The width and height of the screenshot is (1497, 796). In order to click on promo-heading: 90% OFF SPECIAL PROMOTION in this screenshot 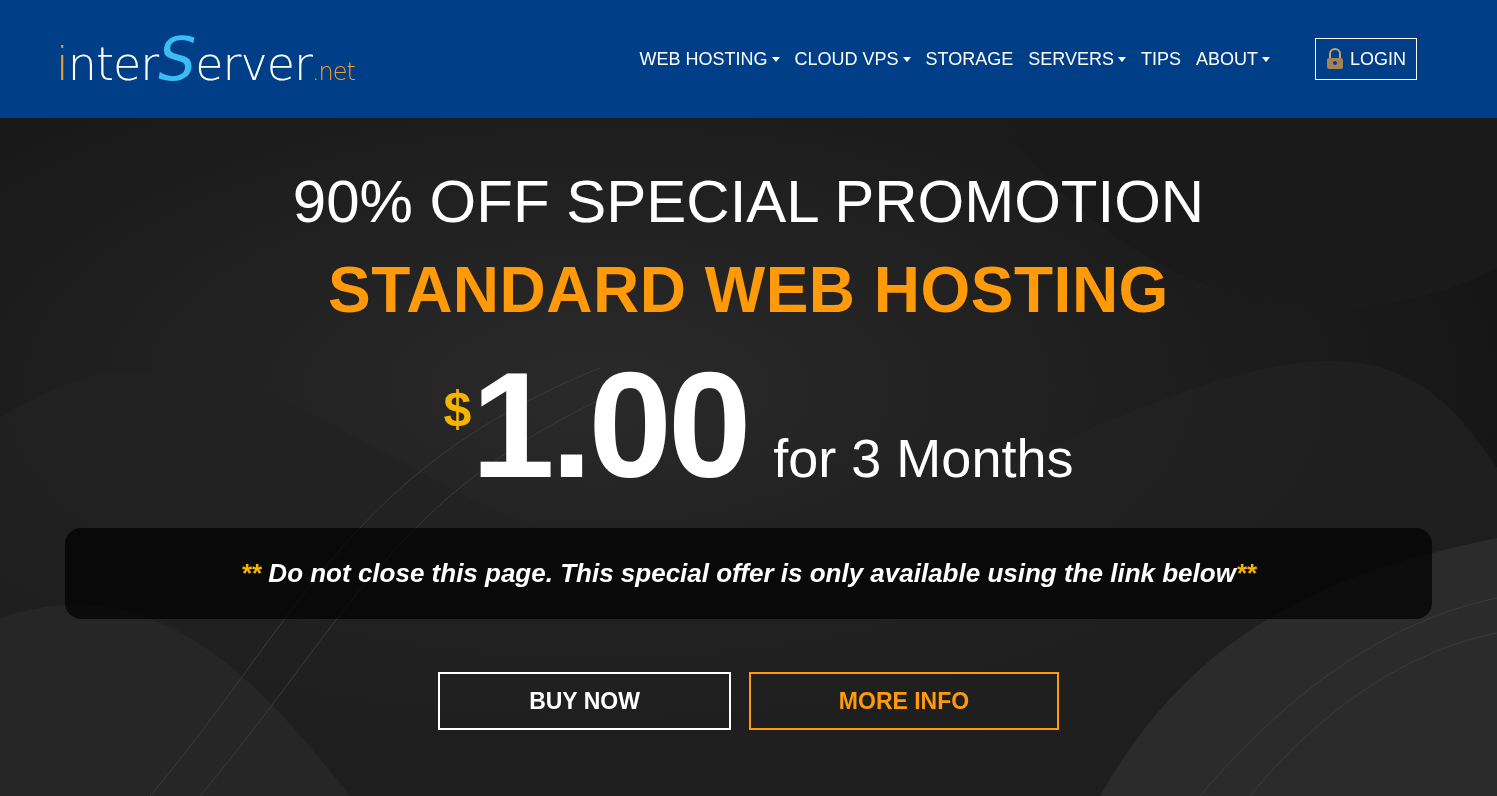, I will do `click(748, 202)`.